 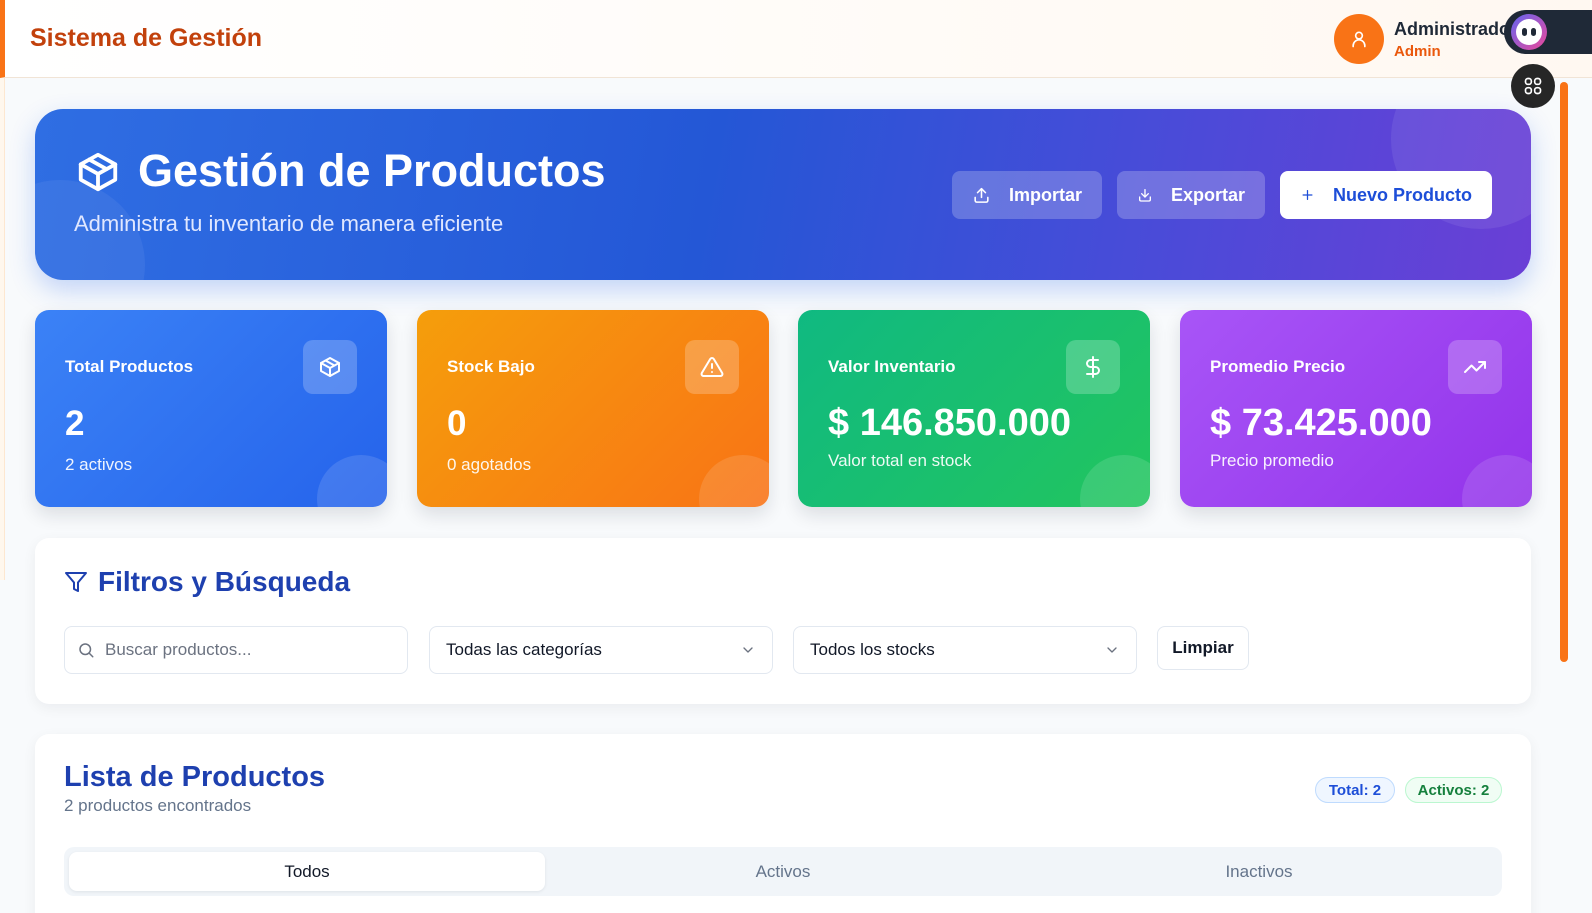 What do you see at coordinates (195, 777) in the screenshot?
I see `list-title: Lista de Productos` at bounding box center [195, 777].